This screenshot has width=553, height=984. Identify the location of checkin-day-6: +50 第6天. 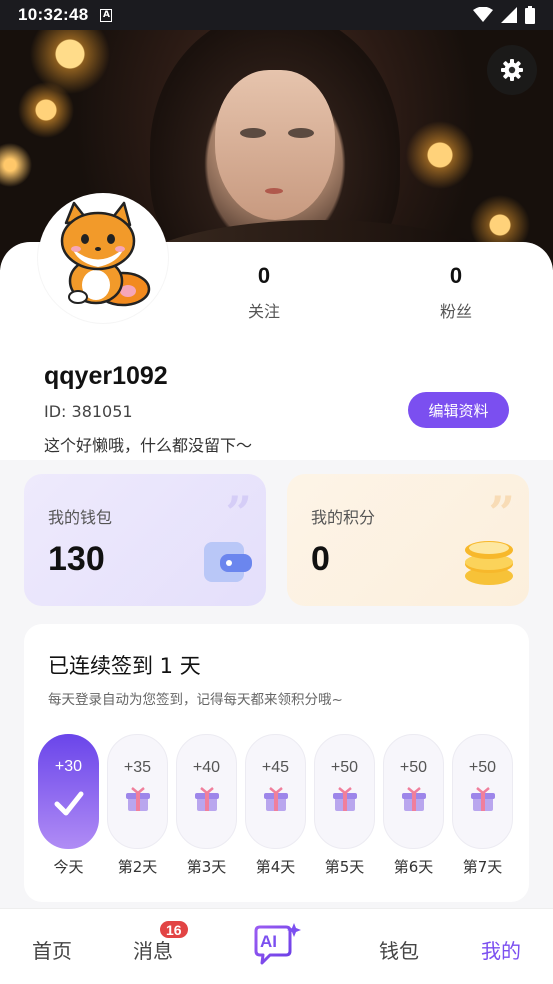
(413, 805).